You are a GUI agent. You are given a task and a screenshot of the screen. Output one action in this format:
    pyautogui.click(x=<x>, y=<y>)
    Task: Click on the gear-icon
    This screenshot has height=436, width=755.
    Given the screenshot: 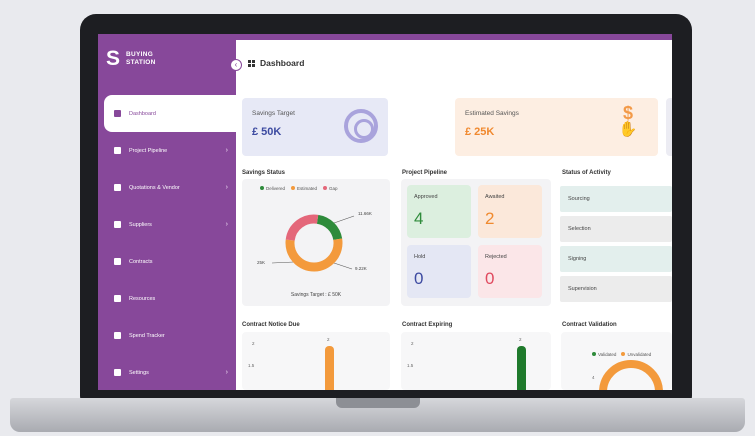 What is the action you would take?
    pyautogui.click(x=117, y=372)
    